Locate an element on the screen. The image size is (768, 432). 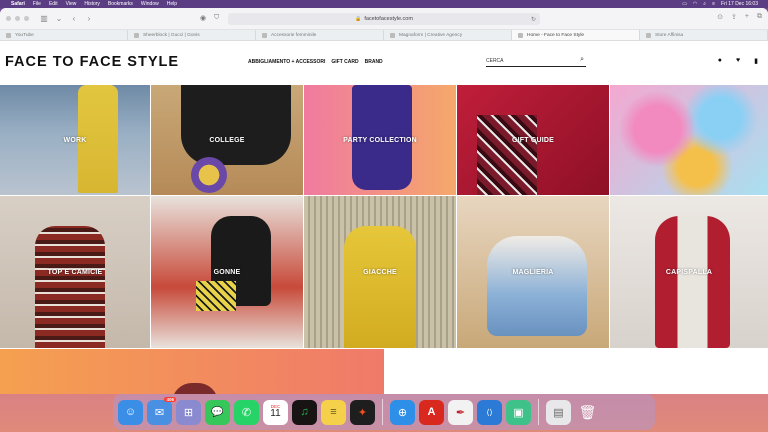
nav-brand: BRAND is located at coordinates (374, 62).